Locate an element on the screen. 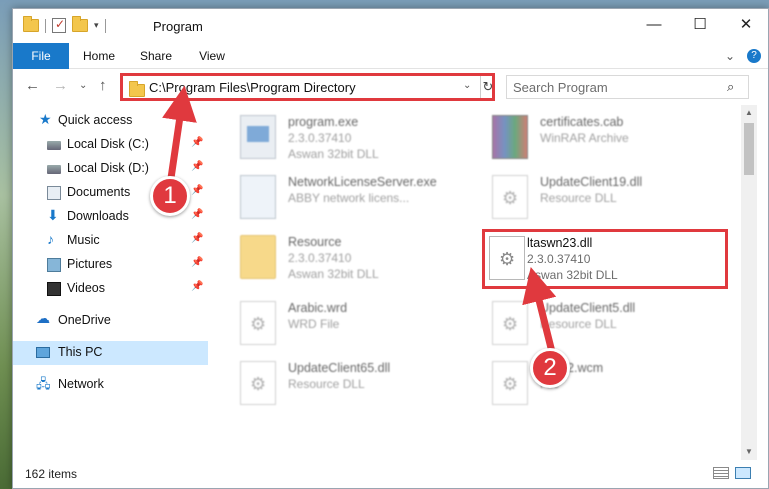  file-item-wp12-wcm: WP12.wcm File is located at coordinates (607, 383).